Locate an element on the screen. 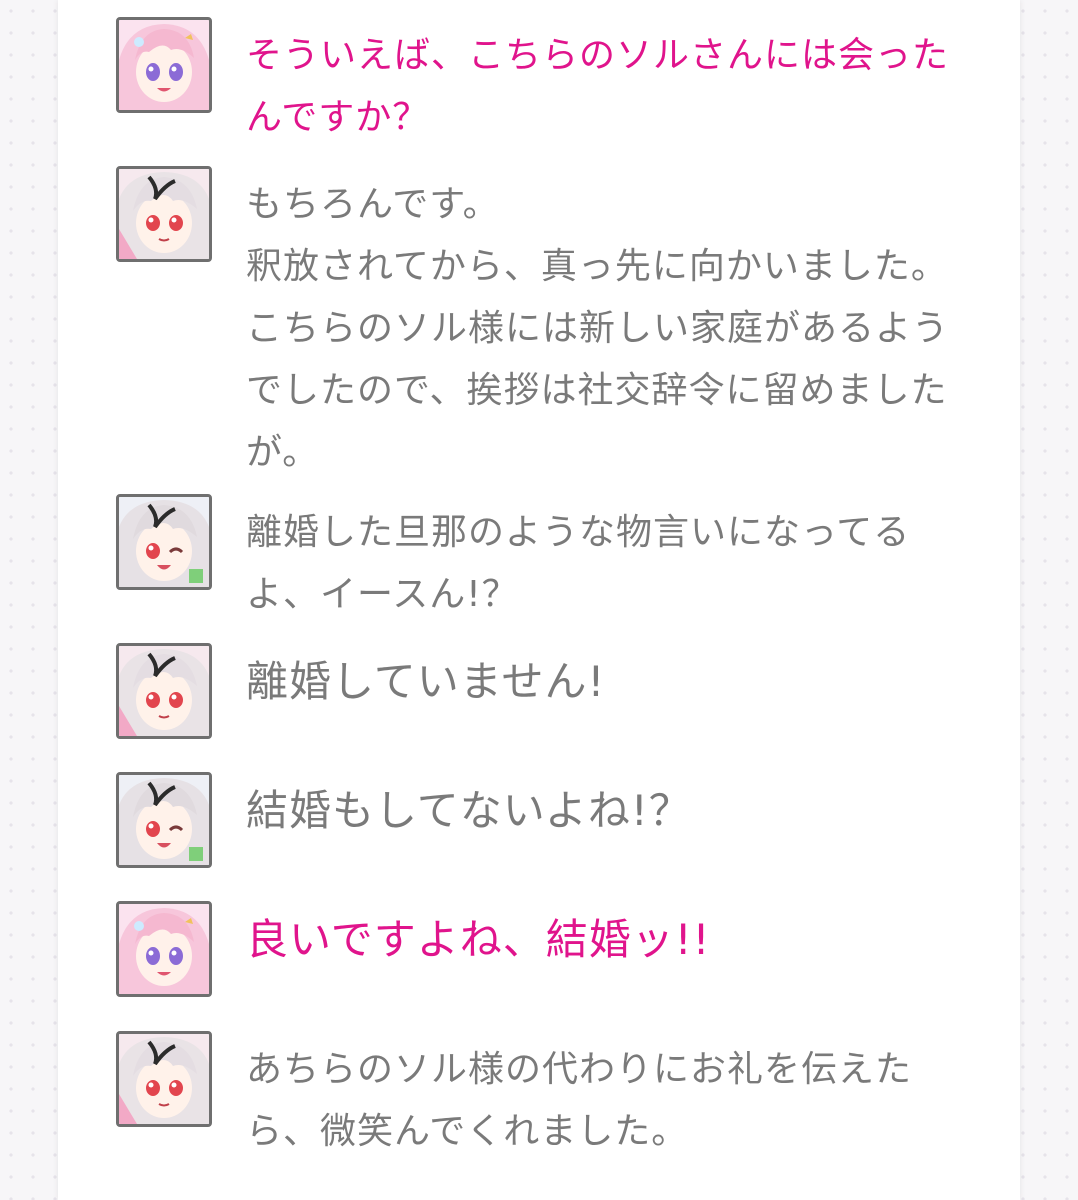 Image resolution: width=1078 pixels, height=1200 pixels. message-text: 離婚していません! is located at coordinates (426, 681).